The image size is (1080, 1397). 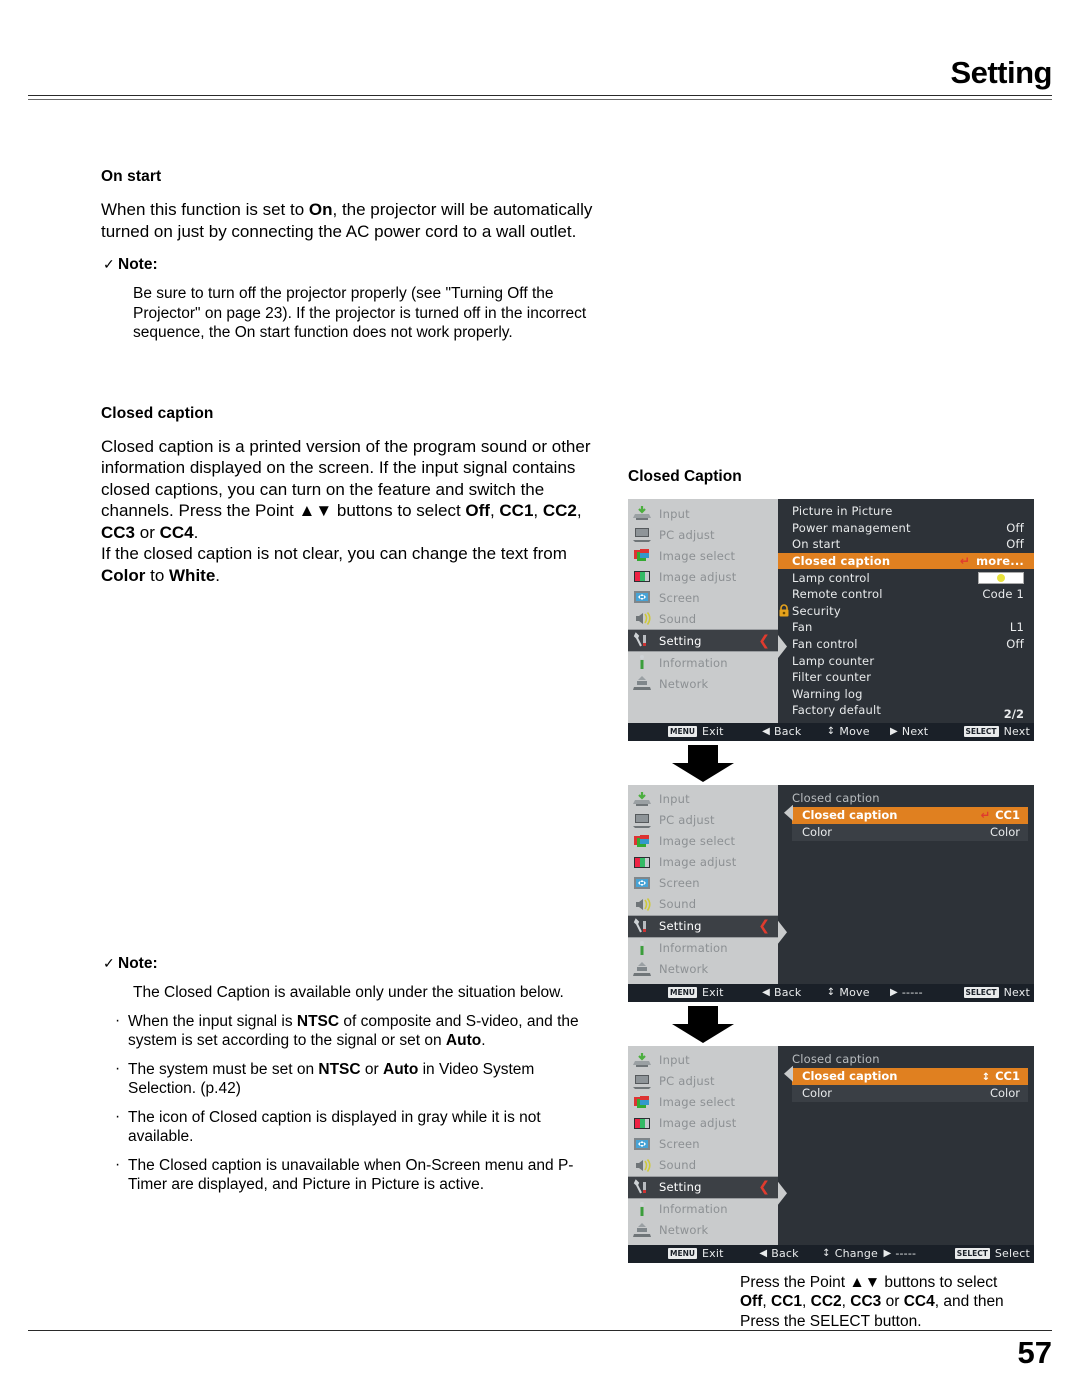 I want to click on direction-glyph-icon: ↕, so click(x=826, y=1254).